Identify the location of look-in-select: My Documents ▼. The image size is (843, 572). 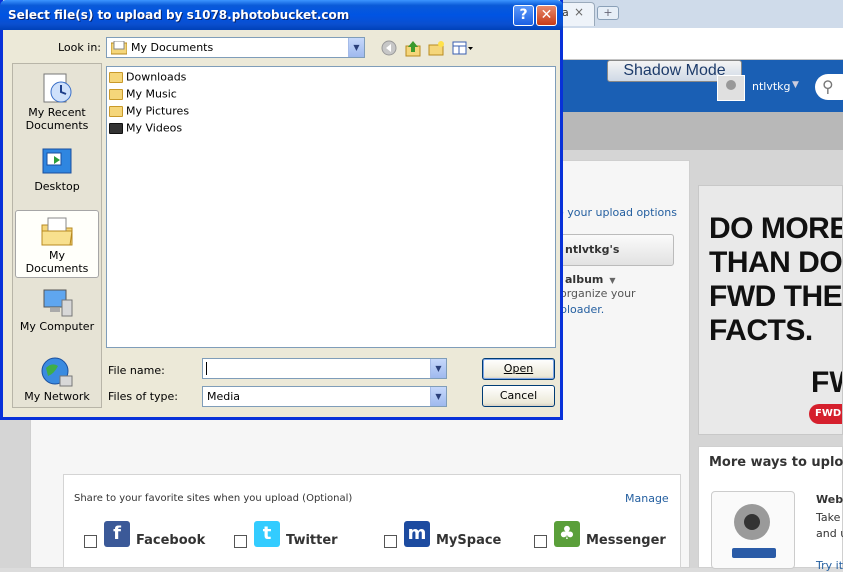
(235, 47).